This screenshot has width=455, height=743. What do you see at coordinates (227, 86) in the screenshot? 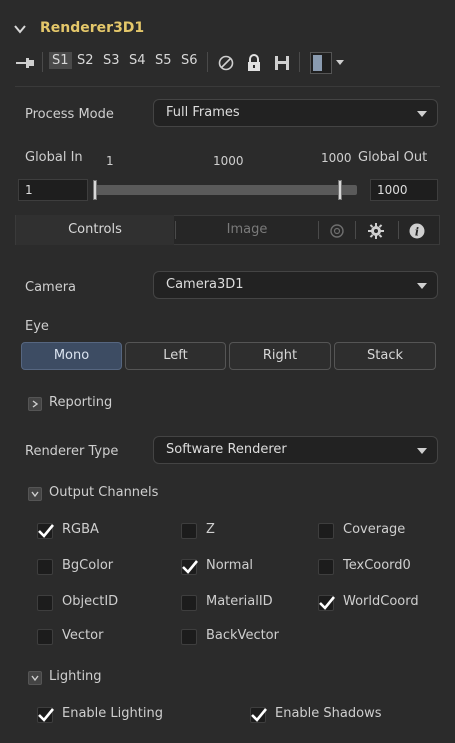
I see `divider` at bounding box center [227, 86].